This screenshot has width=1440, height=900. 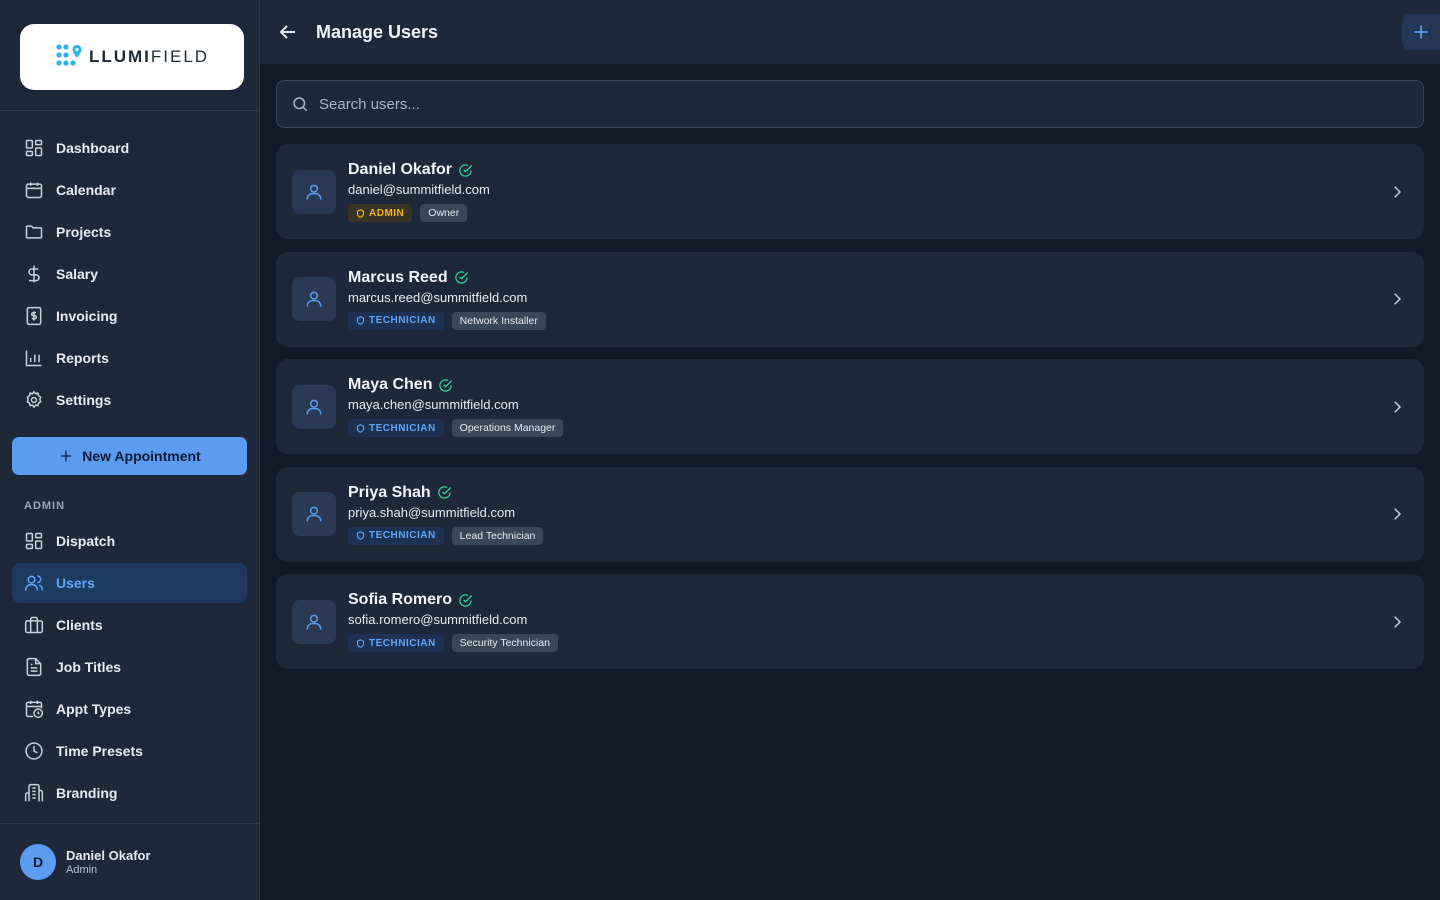 I want to click on add-user-button, so click(x=1421, y=32).